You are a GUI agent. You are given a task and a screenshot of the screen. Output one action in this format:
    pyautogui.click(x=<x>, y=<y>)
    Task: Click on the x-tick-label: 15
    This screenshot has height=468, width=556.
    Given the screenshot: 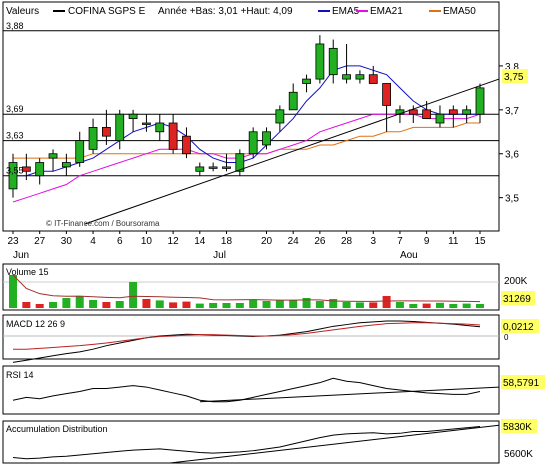 What is the action you would take?
    pyautogui.click(x=480, y=241)
    